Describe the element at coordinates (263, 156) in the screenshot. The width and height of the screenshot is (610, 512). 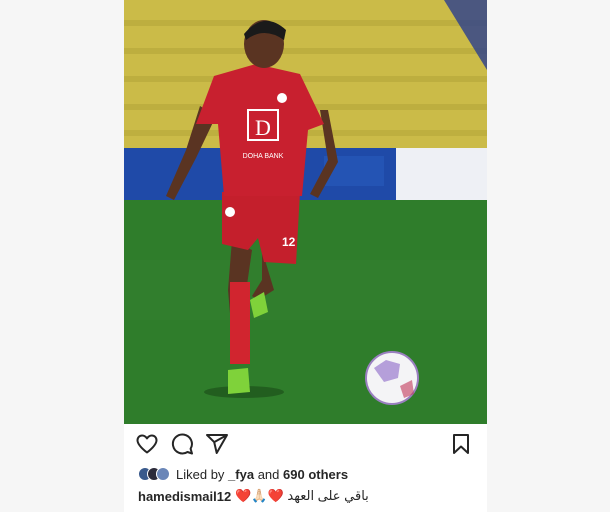
I see `sponsor-text: DOHA BANK` at that location.